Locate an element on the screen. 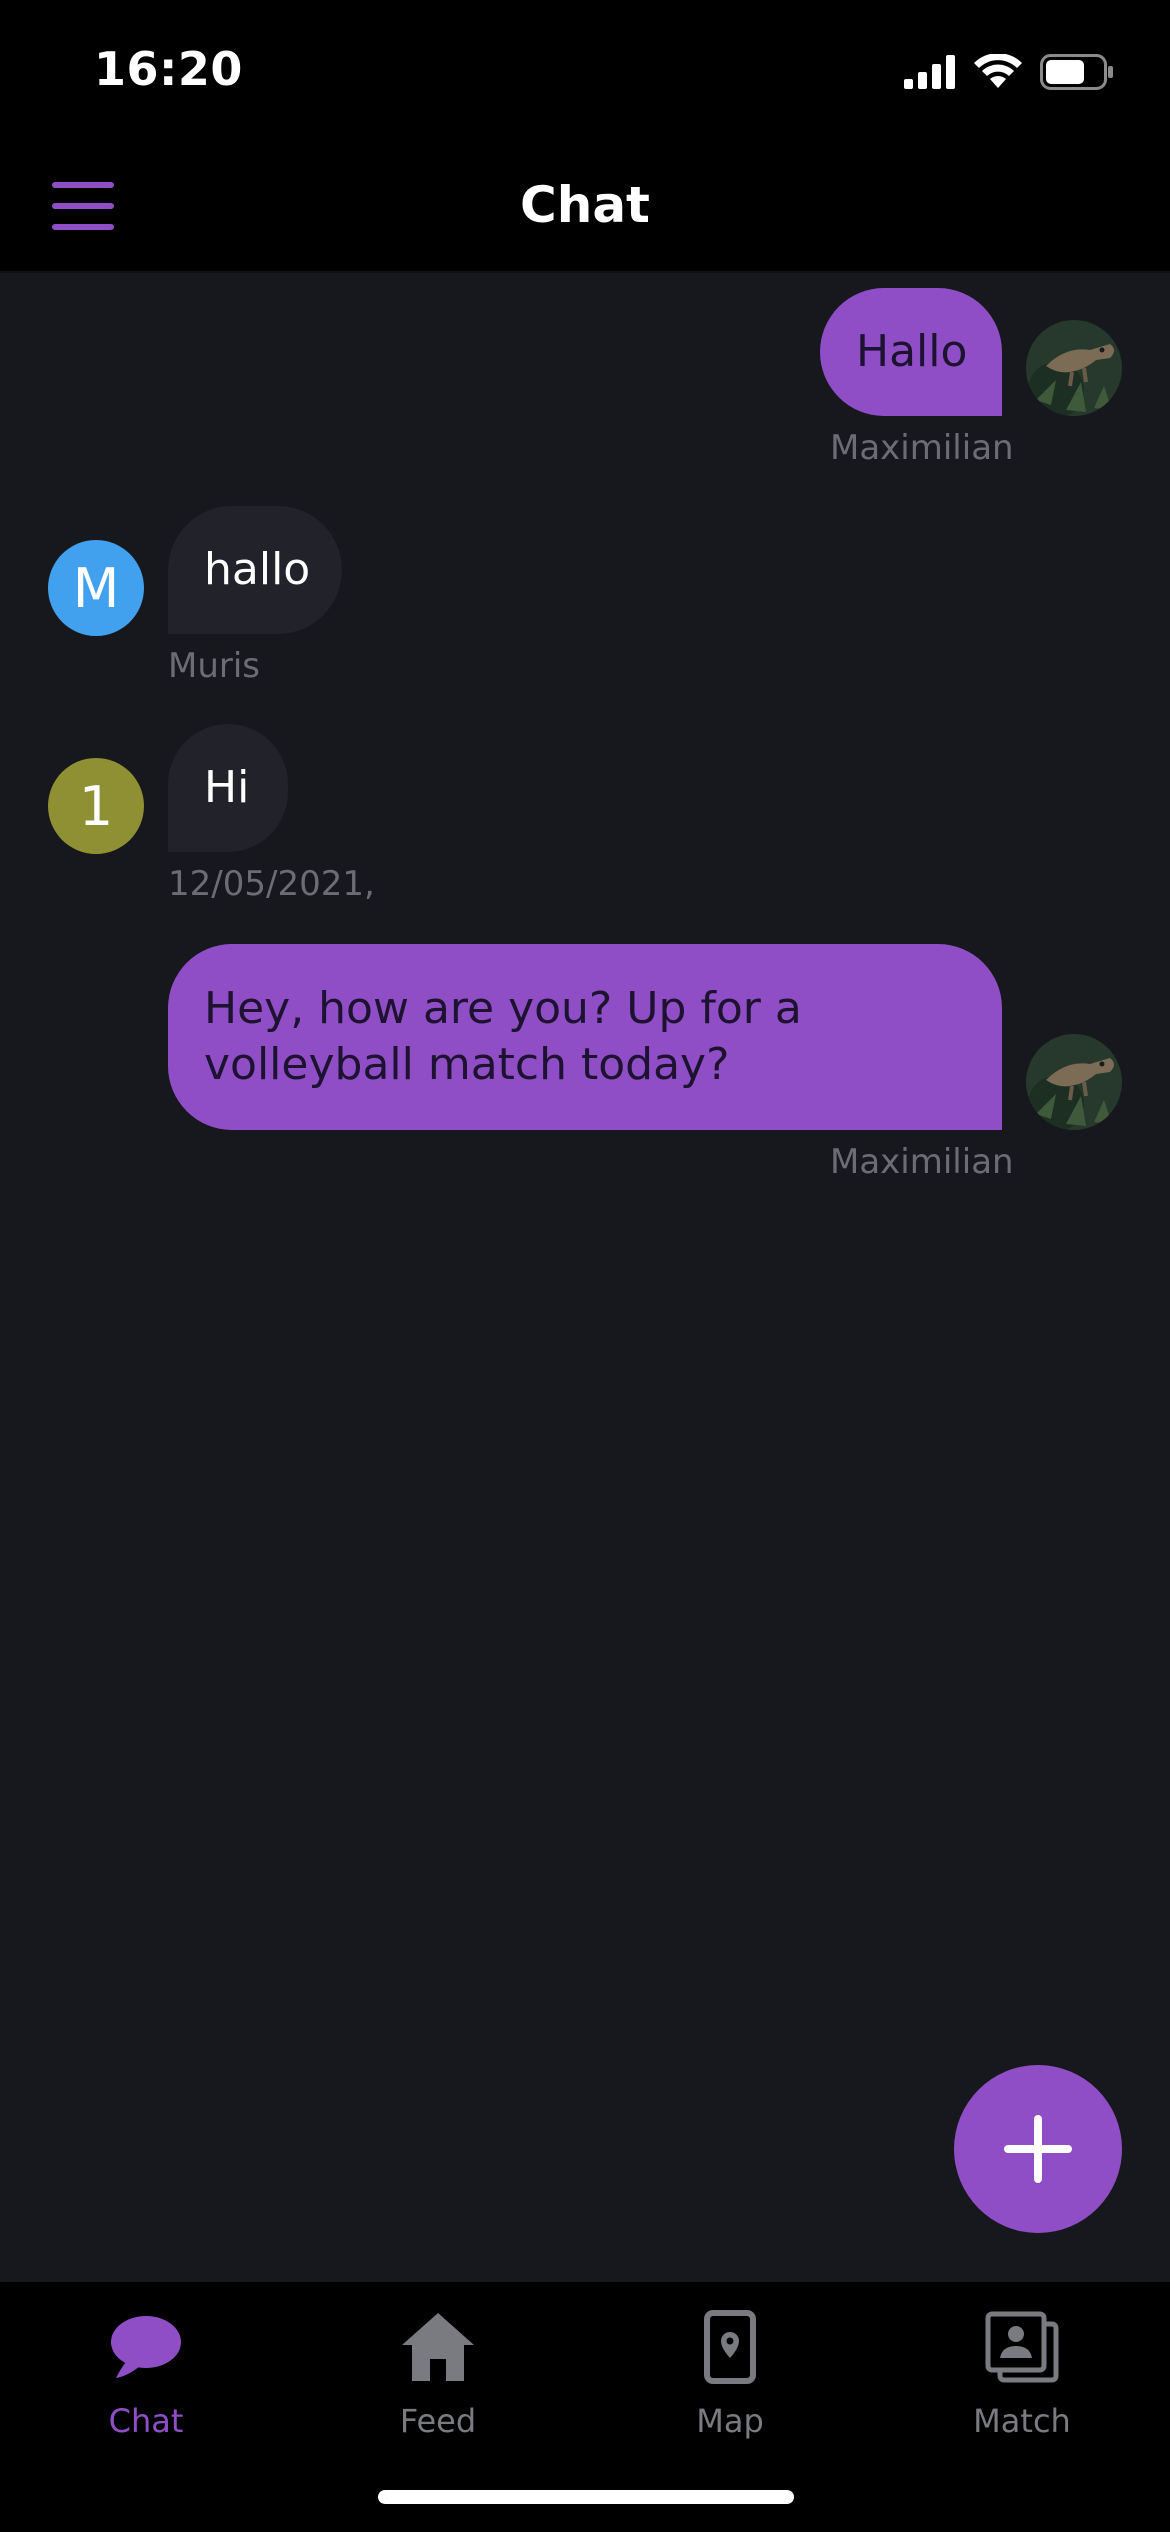 This screenshot has width=1170, height=2532. plus-icon is located at coordinates (1038, 2149).